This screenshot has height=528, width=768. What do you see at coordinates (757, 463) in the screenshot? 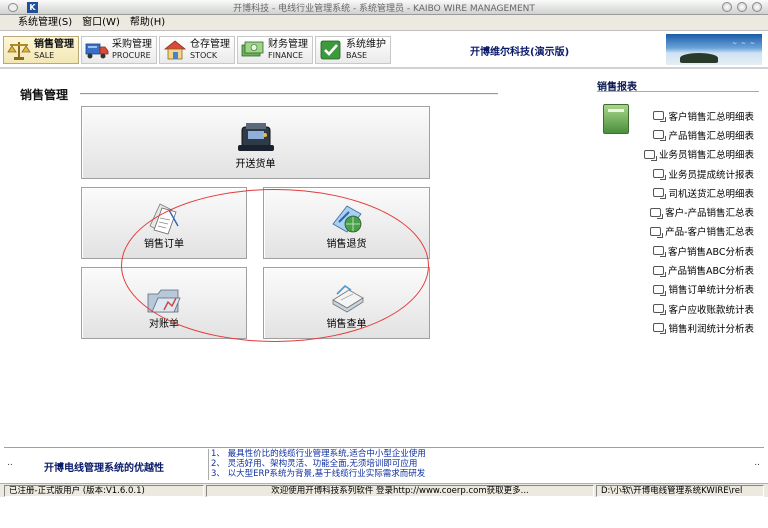
I see `info-scroll-right: ..` at bounding box center [757, 463].